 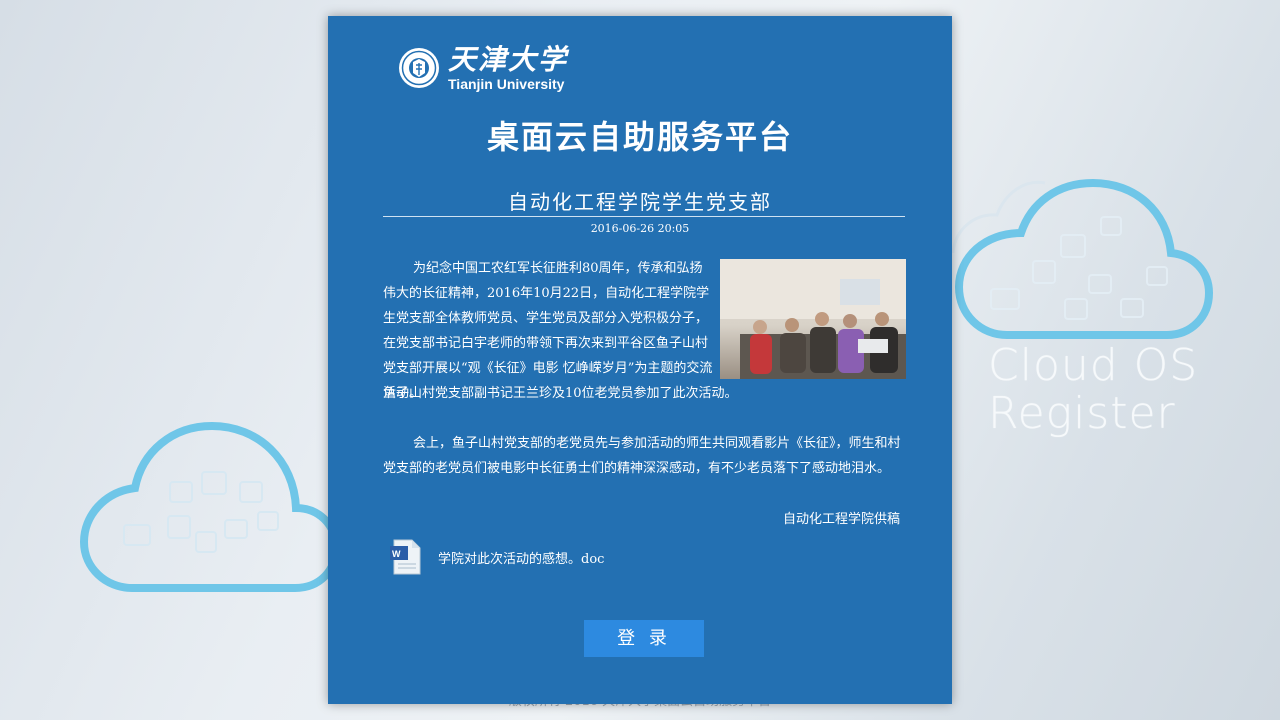 I want to click on word-document-icon: W, so click(x=405, y=557).